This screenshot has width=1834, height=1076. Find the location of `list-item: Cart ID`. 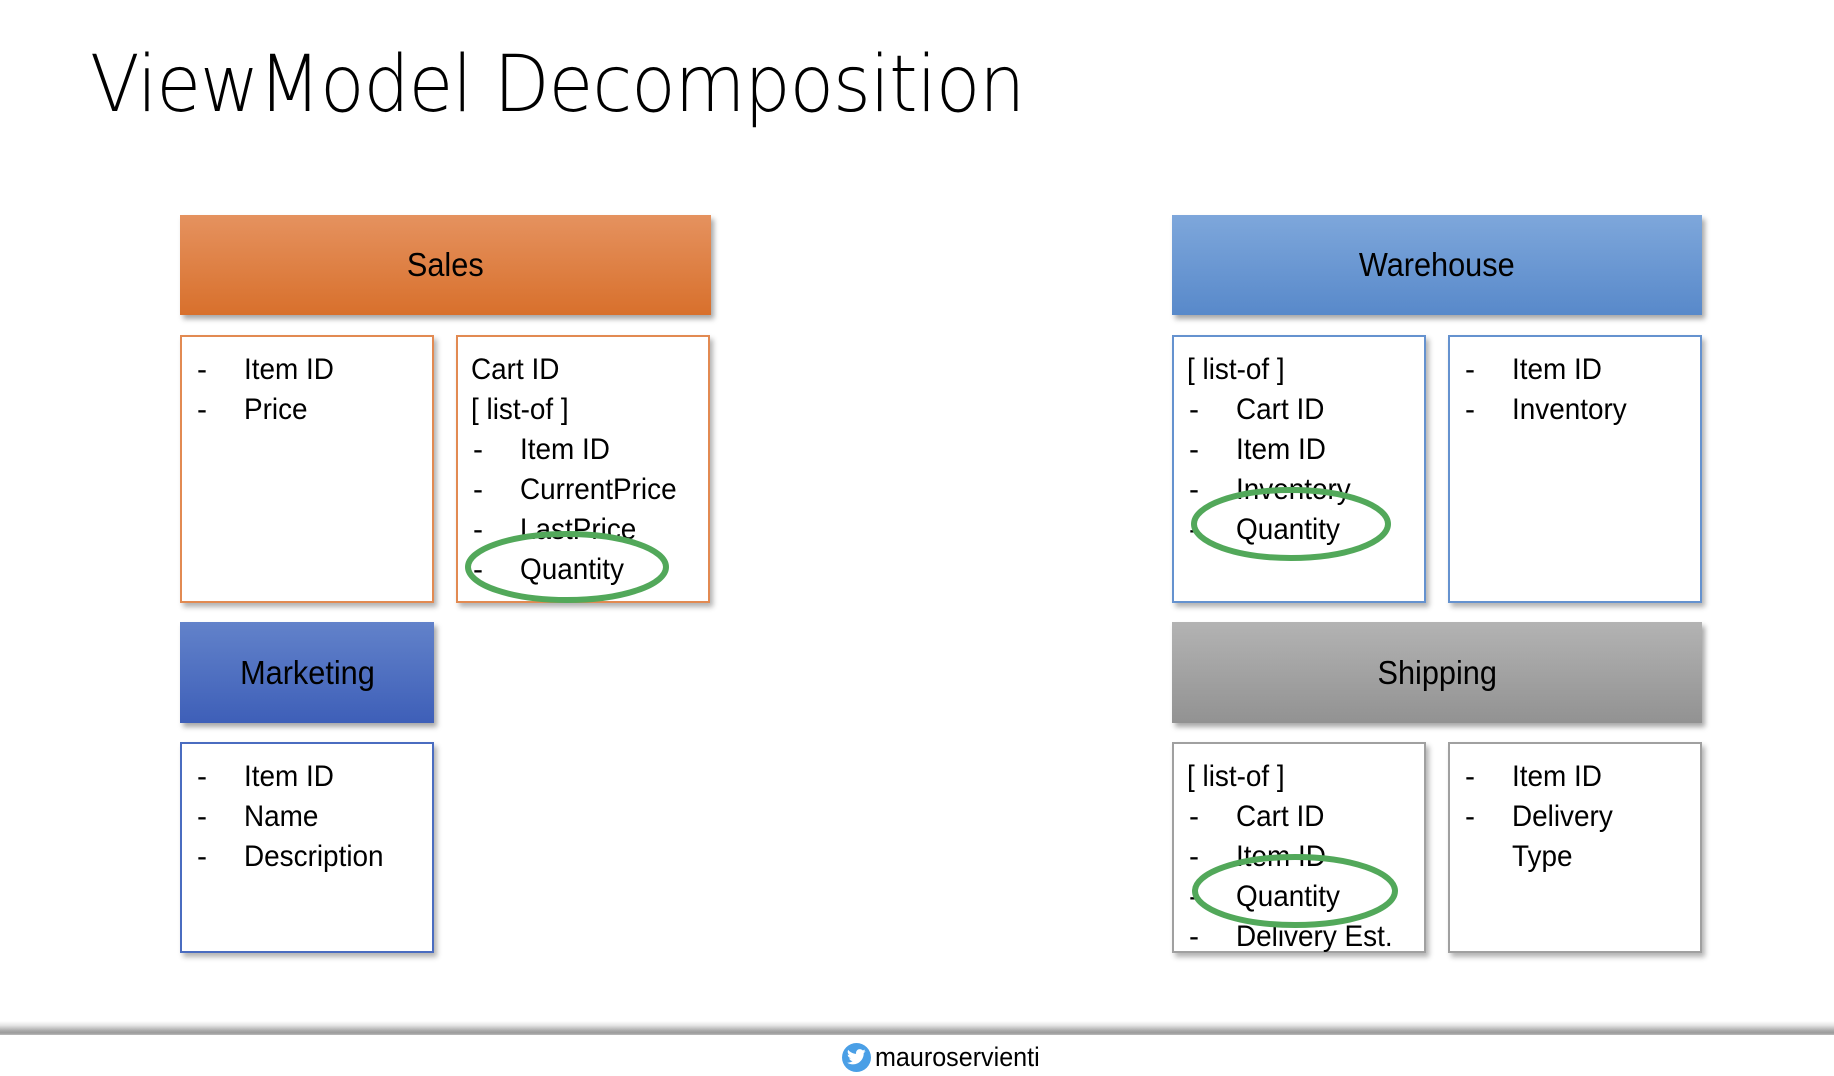

list-item: Cart ID is located at coordinates (589, 370).